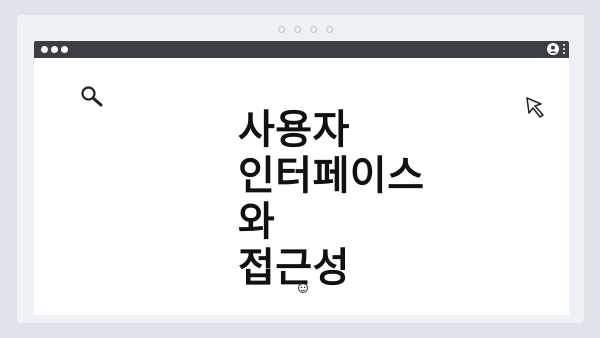 The image size is (600, 338). I want to click on top-pagination-dots, so click(305, 29).